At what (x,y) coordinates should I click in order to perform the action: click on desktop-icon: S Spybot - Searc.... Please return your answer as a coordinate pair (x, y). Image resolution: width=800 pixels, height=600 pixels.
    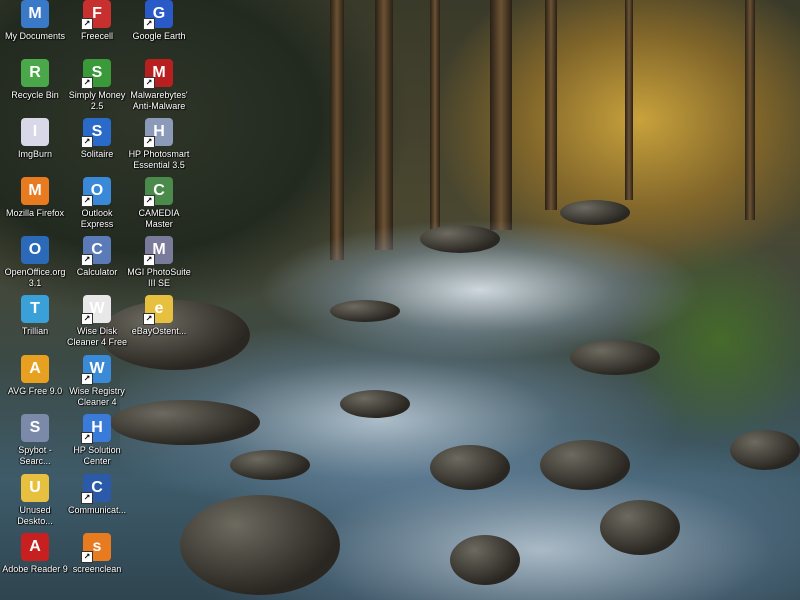
    Looking at the image, I should click on (35, 440).